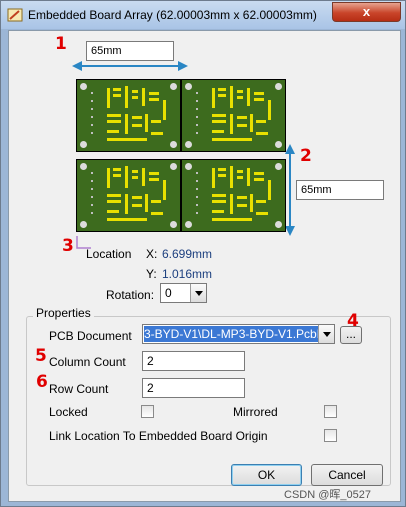 This screenshot has width=406, height=507. I want to click on app-icon, so click(15, 15).